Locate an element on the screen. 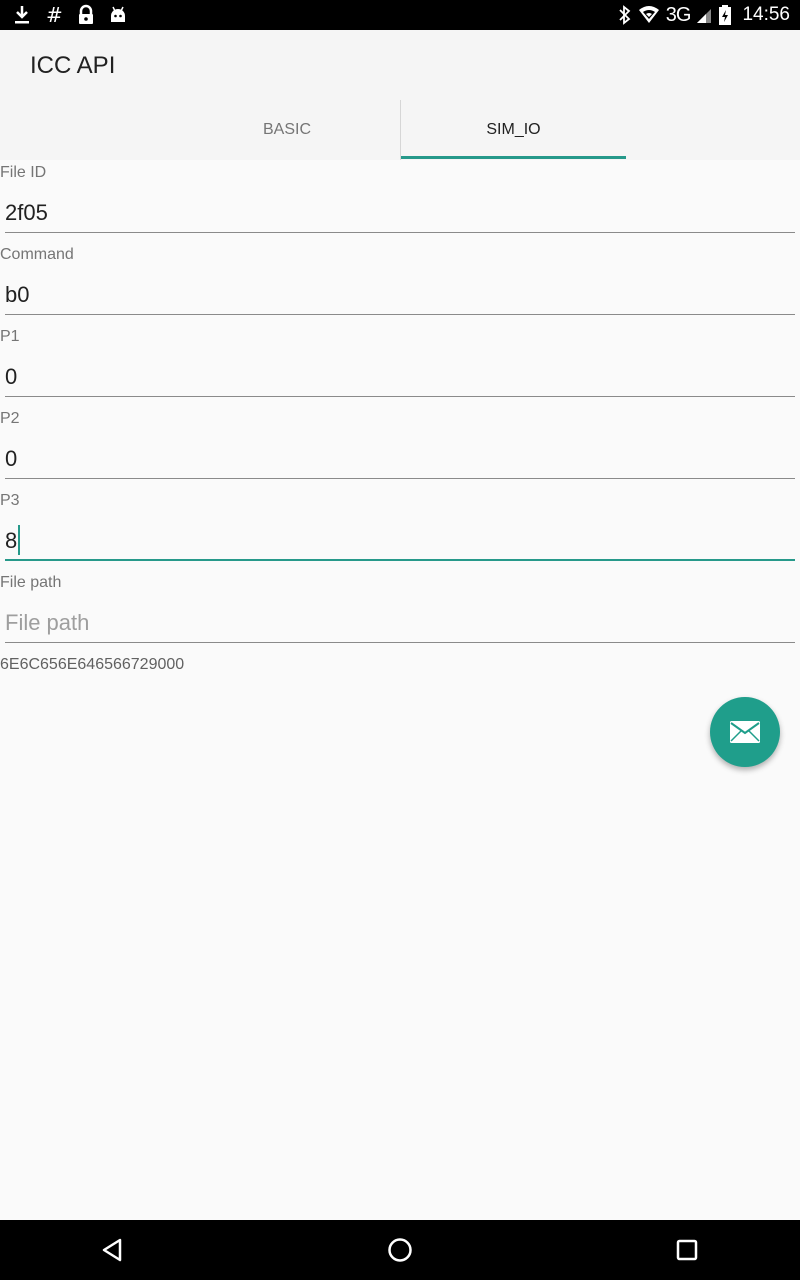  p3-field: P3 8 is located at coordinates (400, 529).